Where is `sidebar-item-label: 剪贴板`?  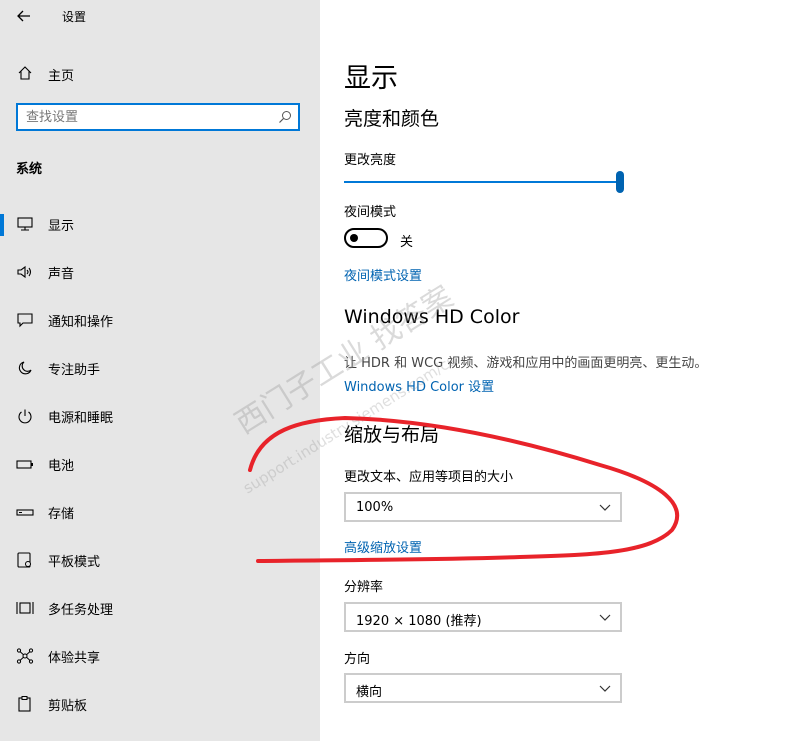
sidebar-item-label: 剪贴板 is located at coordinates (68, 706).